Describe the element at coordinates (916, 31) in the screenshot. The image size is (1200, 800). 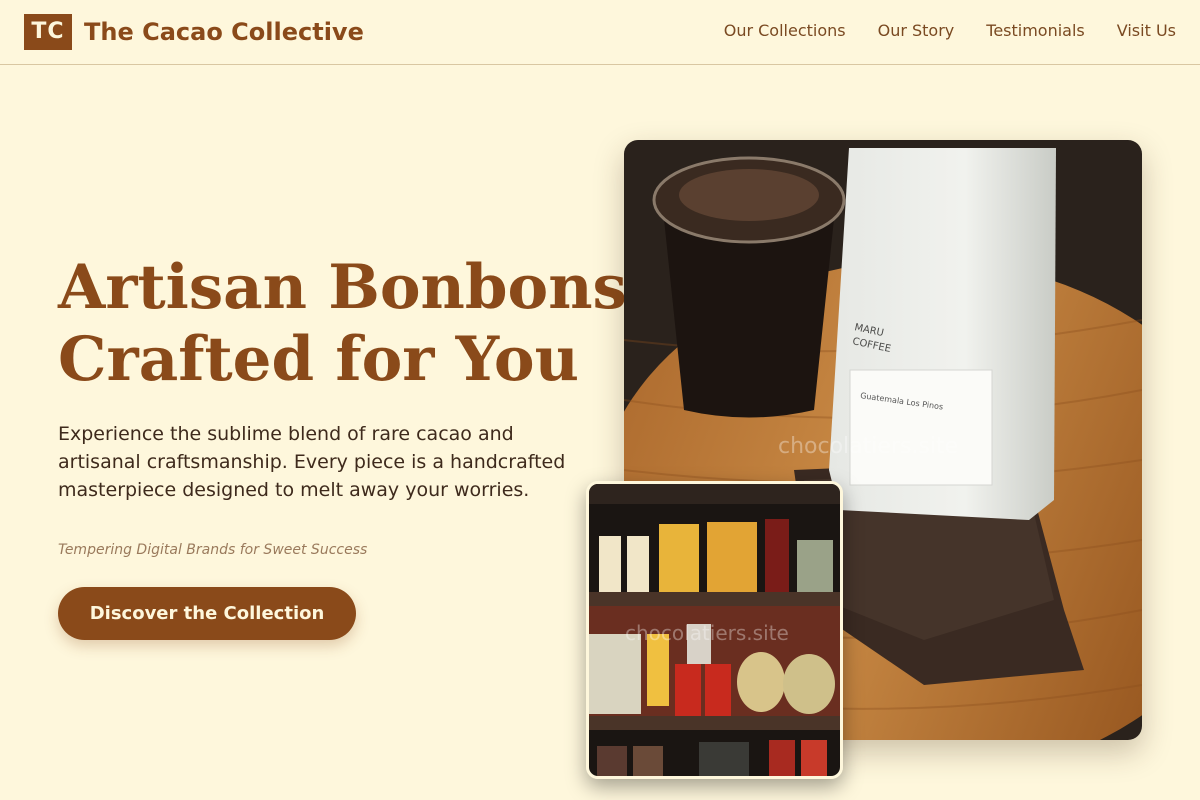
I see `nav-our-story: Our Story` at that location.